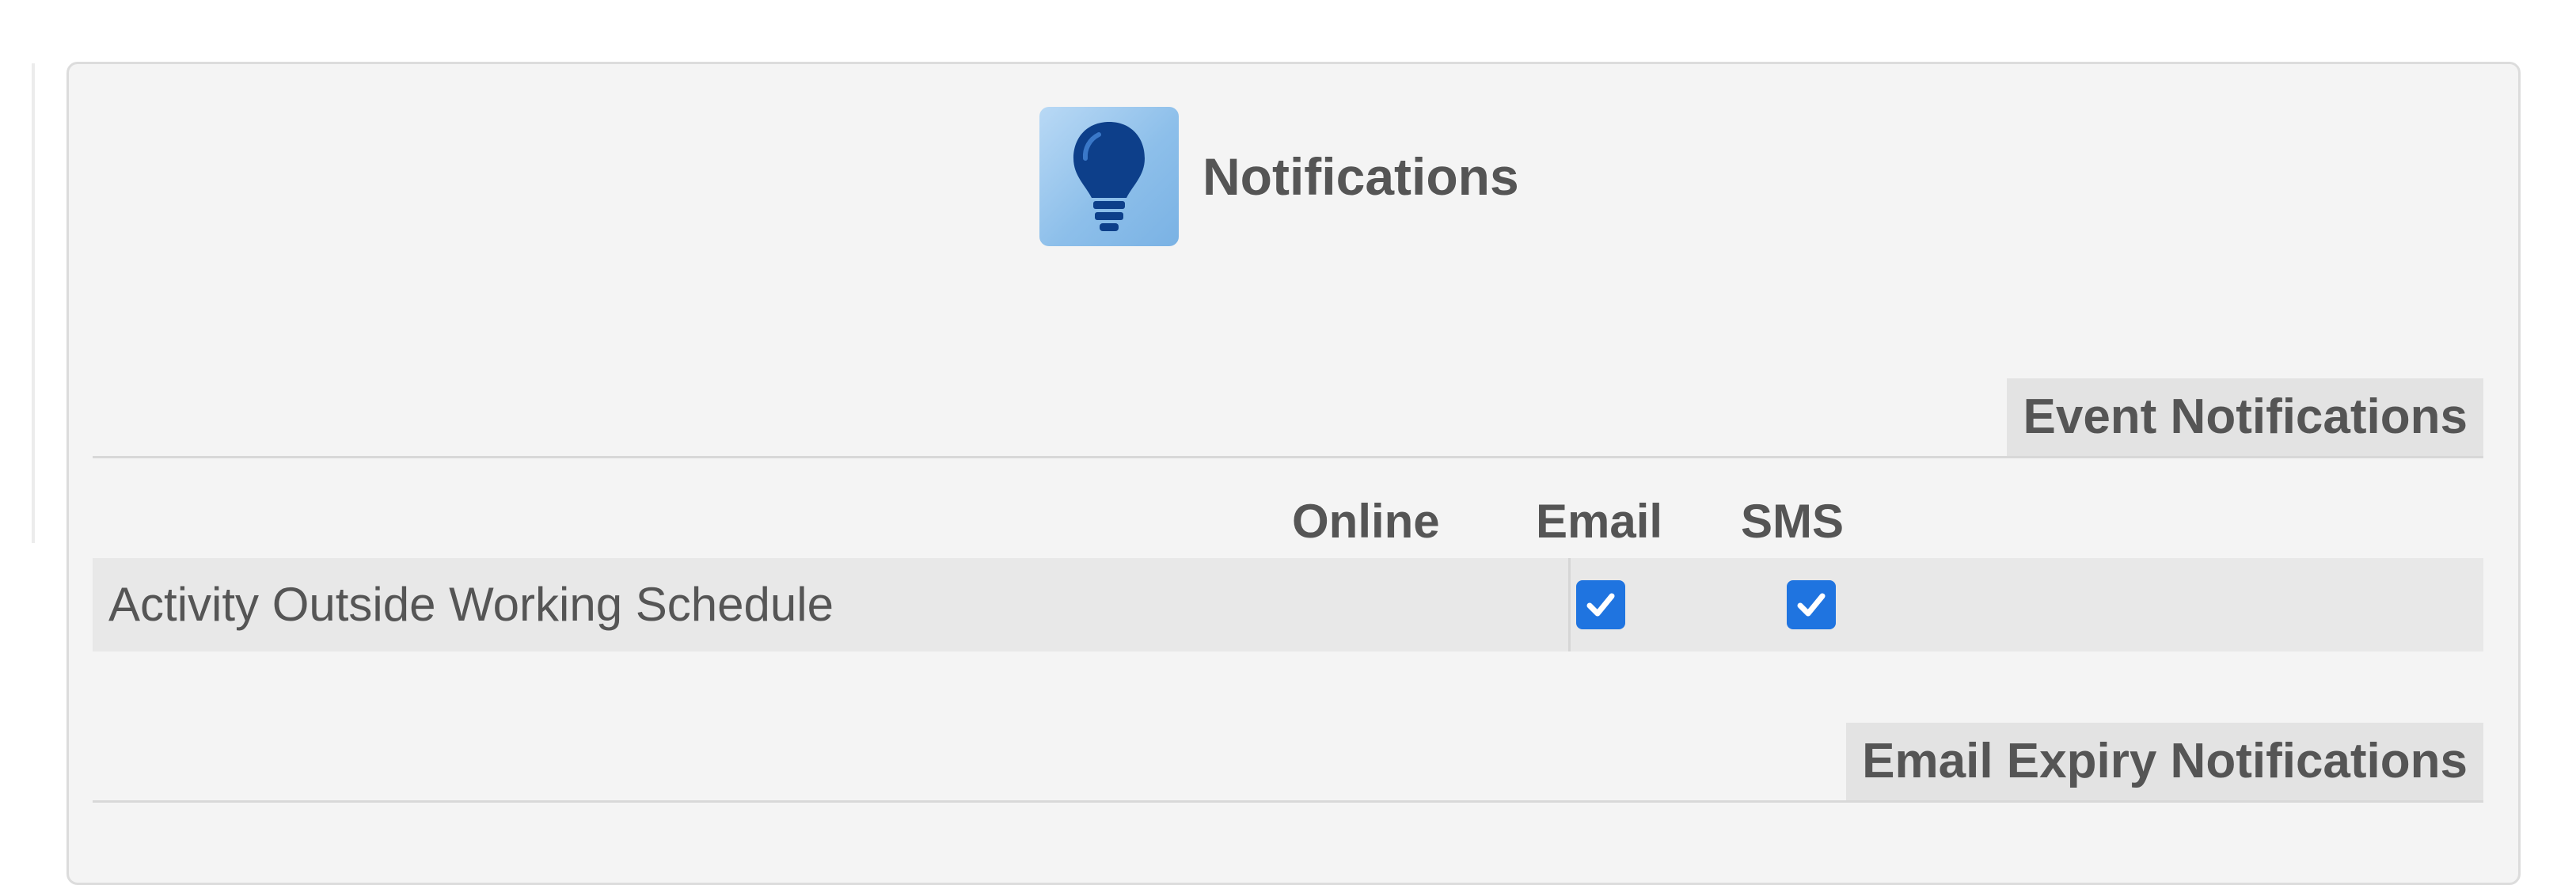  I want to click on email-checkbox, so click(1601, 604).